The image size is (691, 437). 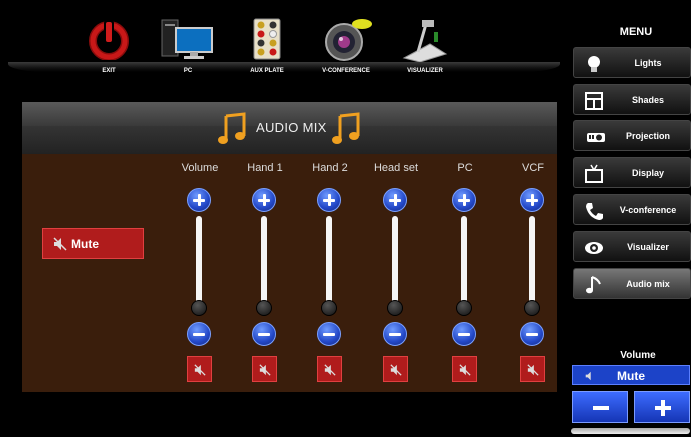 What do you see at coordinates (648, 284) in the screenshot?
I see `menu-item-label: Audio mix` at bounding box center [648, 284].